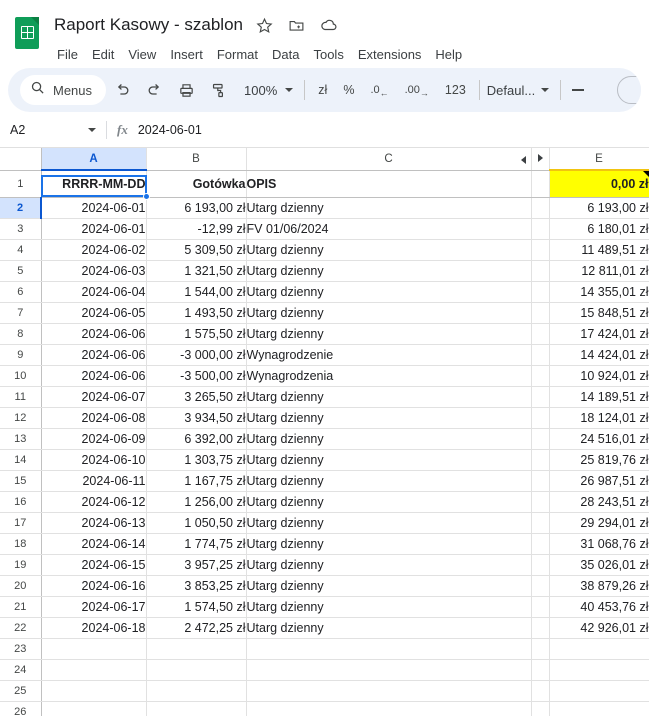  What do you see at coordinates (599, 523) in the screenshot?
I see `cell-e: 29 294,01 zł` at bounding box center [599, 523].